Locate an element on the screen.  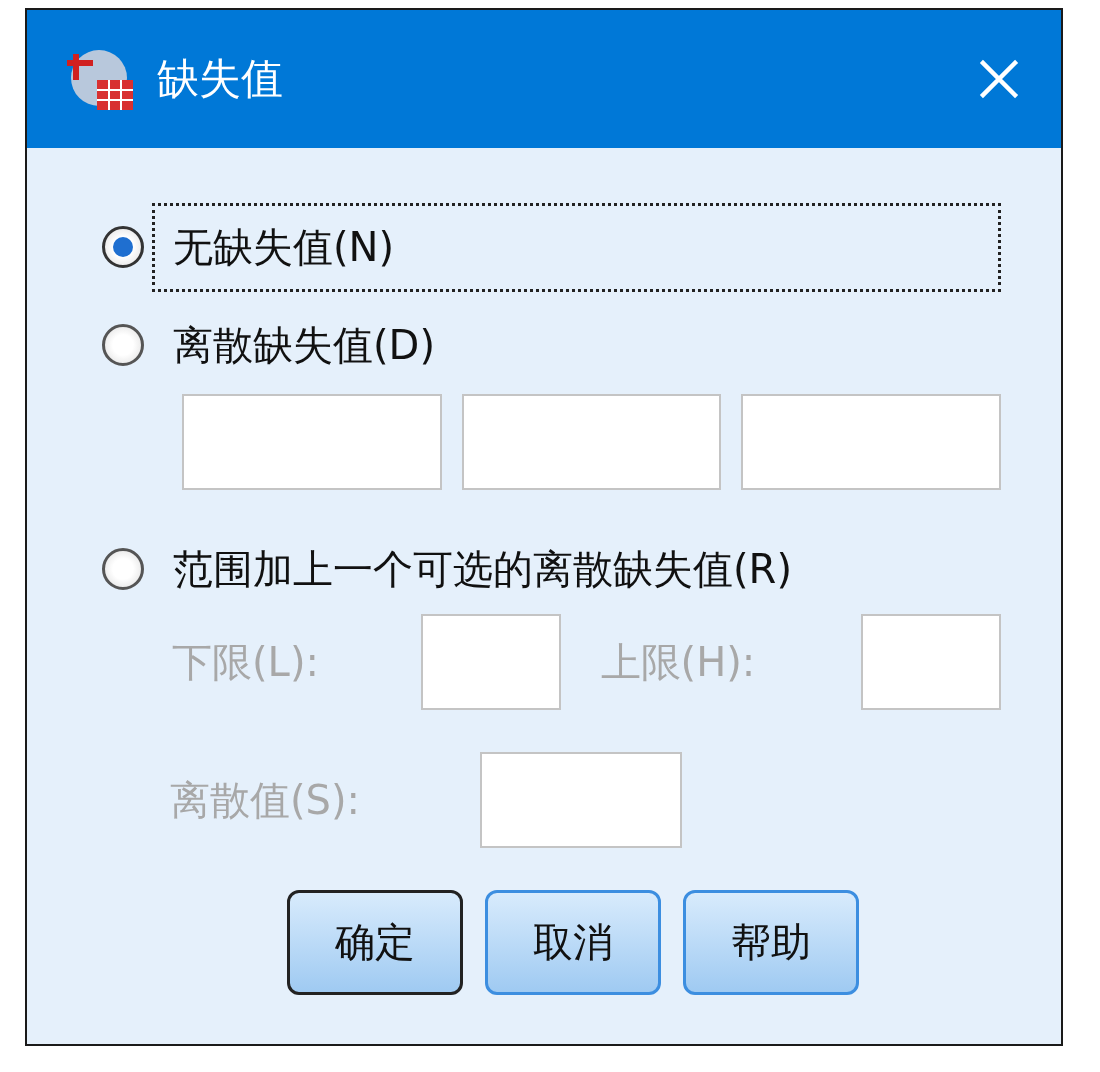
field-label: 下限(L): is located at coordinates (246, 662).